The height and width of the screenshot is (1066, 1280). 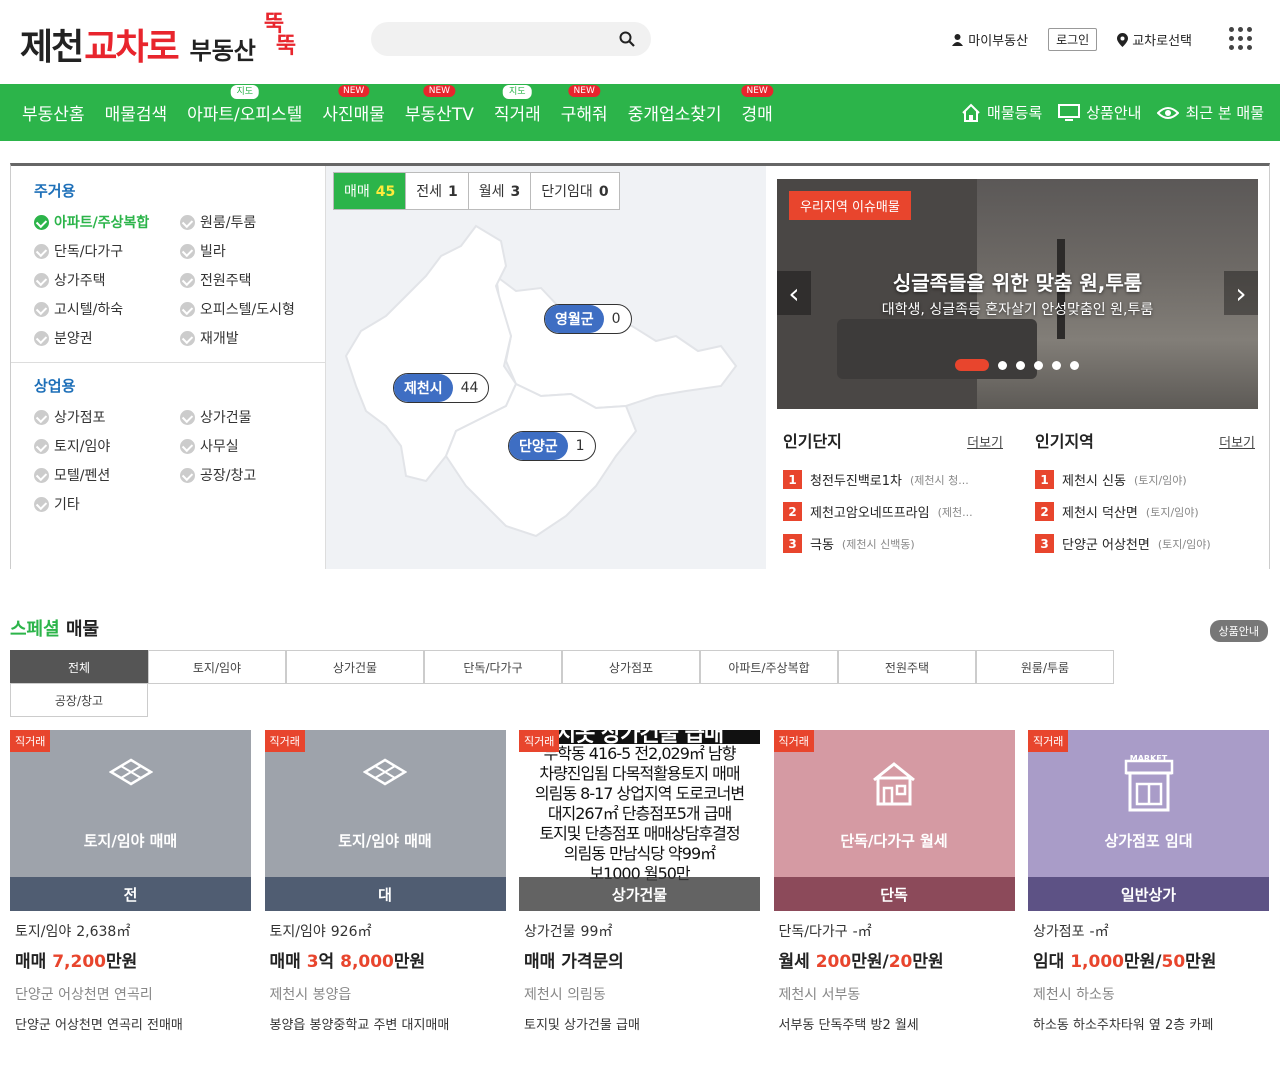 What do you see at coordinates (493, 667) in the screenshot?
I see `special-tab: 단독/다가구` at bounding box center [493, 667].